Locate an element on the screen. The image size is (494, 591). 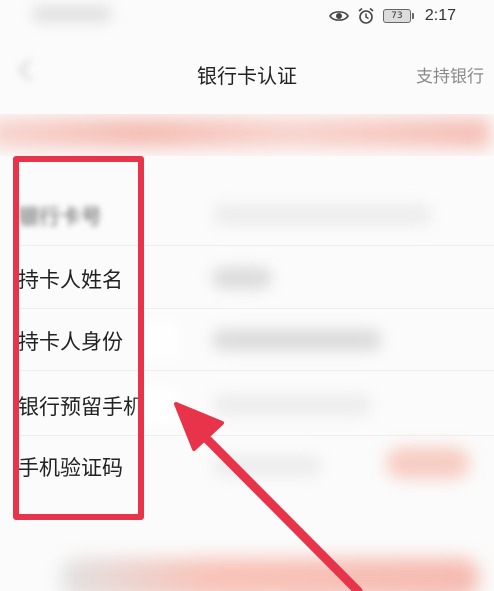
send-code-button is located at coordinates (428, 463).